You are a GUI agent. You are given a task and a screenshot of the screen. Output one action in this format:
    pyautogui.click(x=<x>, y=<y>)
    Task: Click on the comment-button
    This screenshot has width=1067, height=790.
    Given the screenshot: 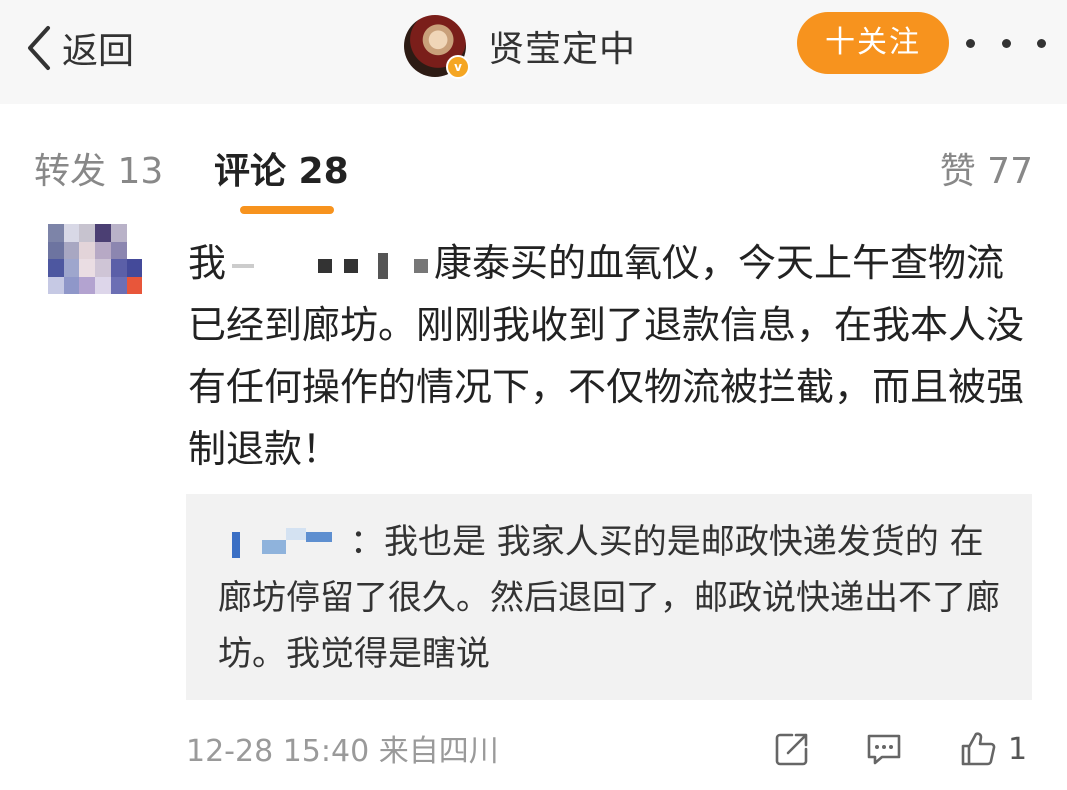 What is the action you would take?
    pyautogui.click(x=884, y=749)
    